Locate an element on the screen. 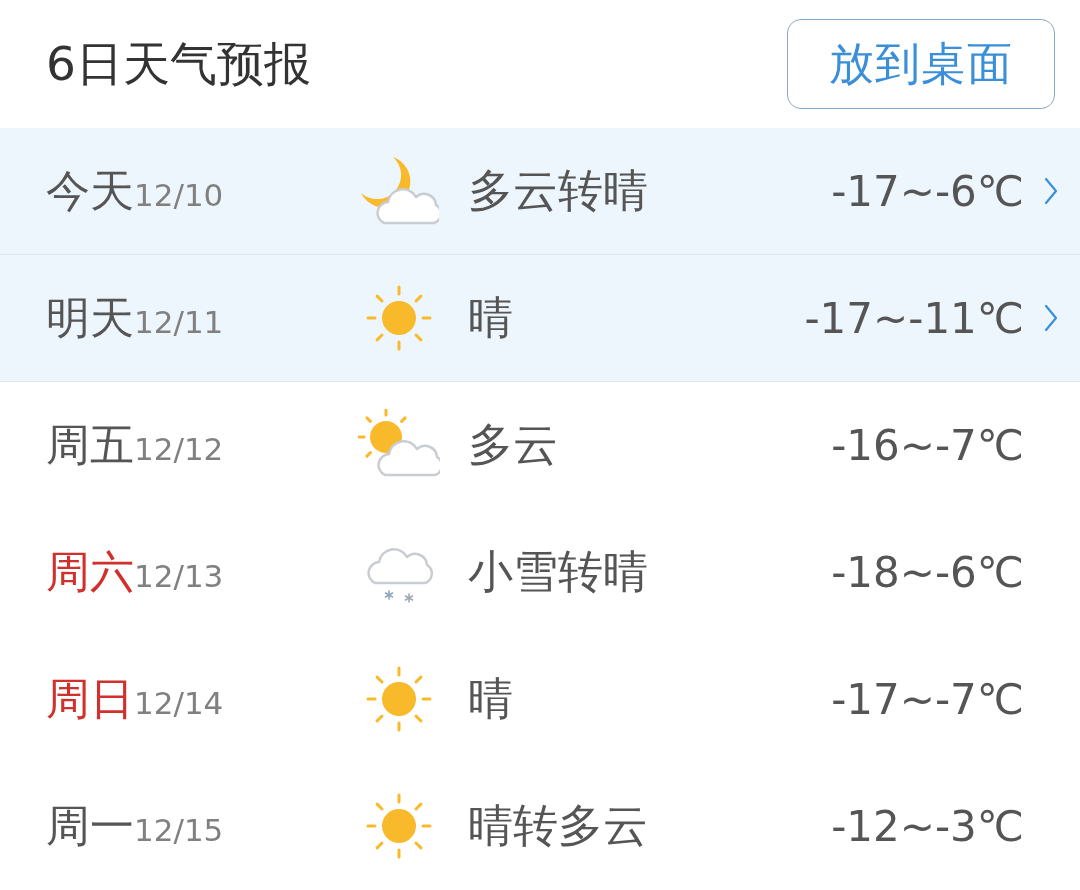 The height and width of the screenshot is (890, 1080). weather-condition: 小雪转晴 is located at coordinates (558, 572).